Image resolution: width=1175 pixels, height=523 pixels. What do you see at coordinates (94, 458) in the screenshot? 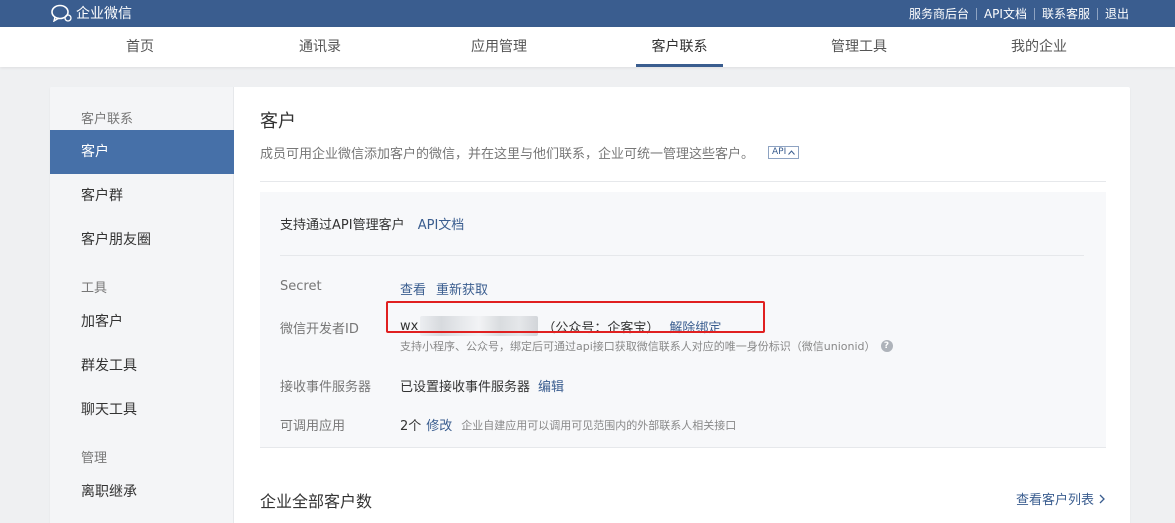
I see `sidebar-group-management: 管理` at bounding box center [94, 458].